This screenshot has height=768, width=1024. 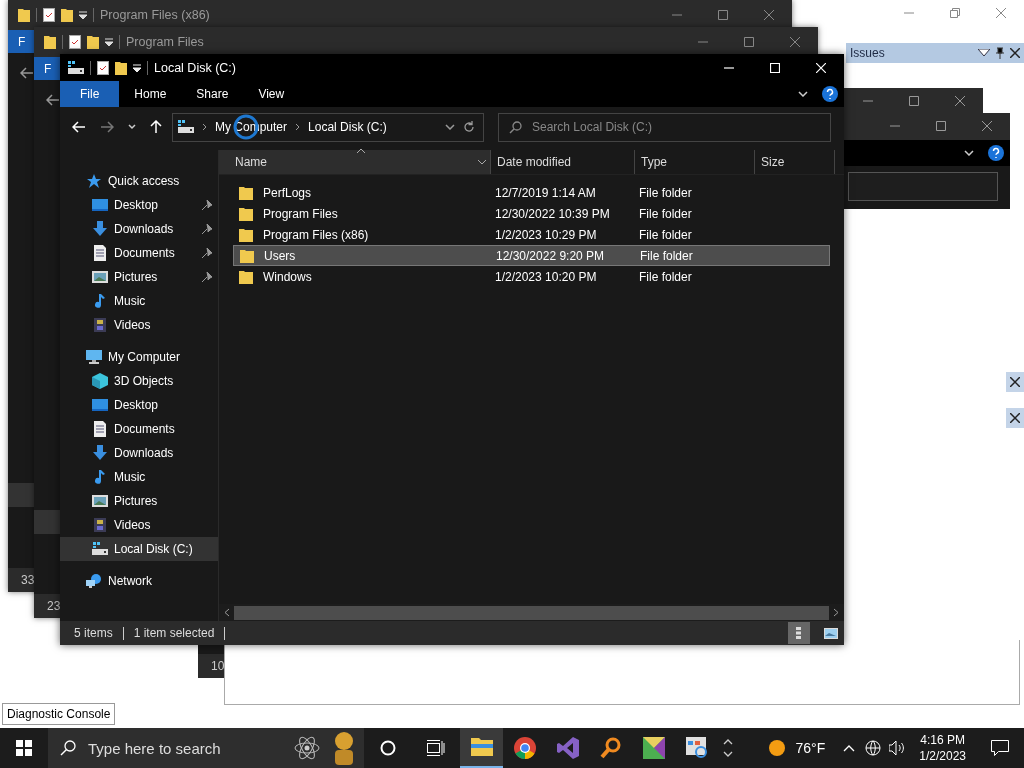 What do you see at coordinates (531, 213) in the screenshot?
I see `file-row: Program Files 12/30/2022 10:39 PM File folder` at bounding box center [531, 213].